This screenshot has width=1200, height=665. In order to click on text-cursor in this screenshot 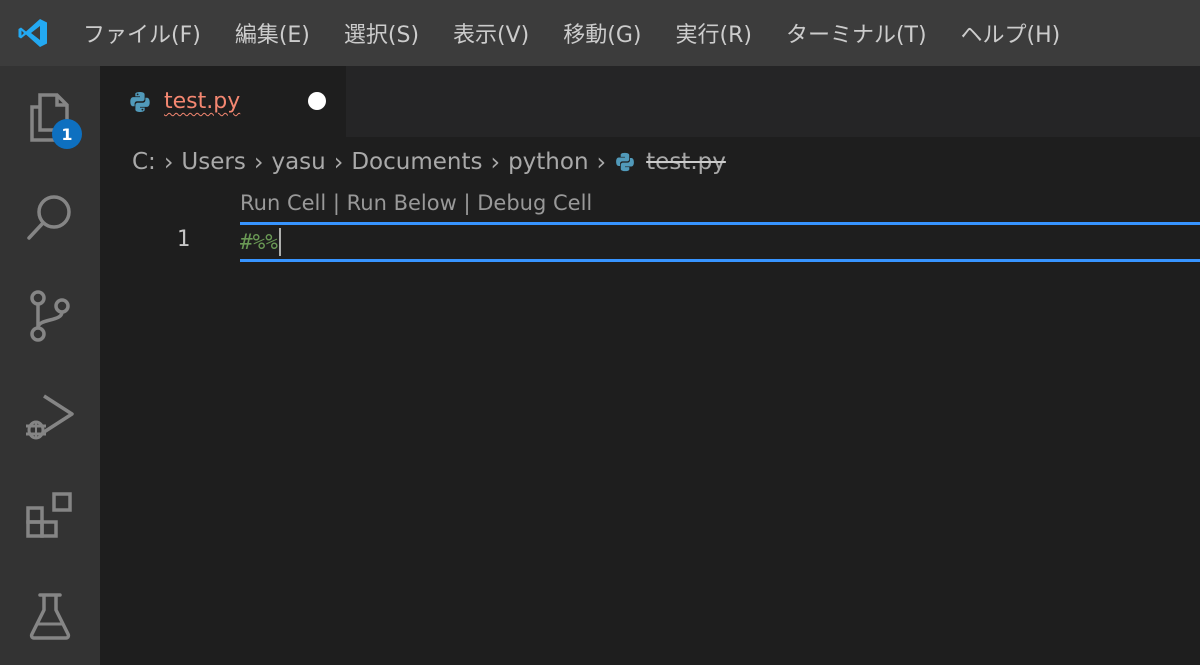, I will do `click(279, 242)`.